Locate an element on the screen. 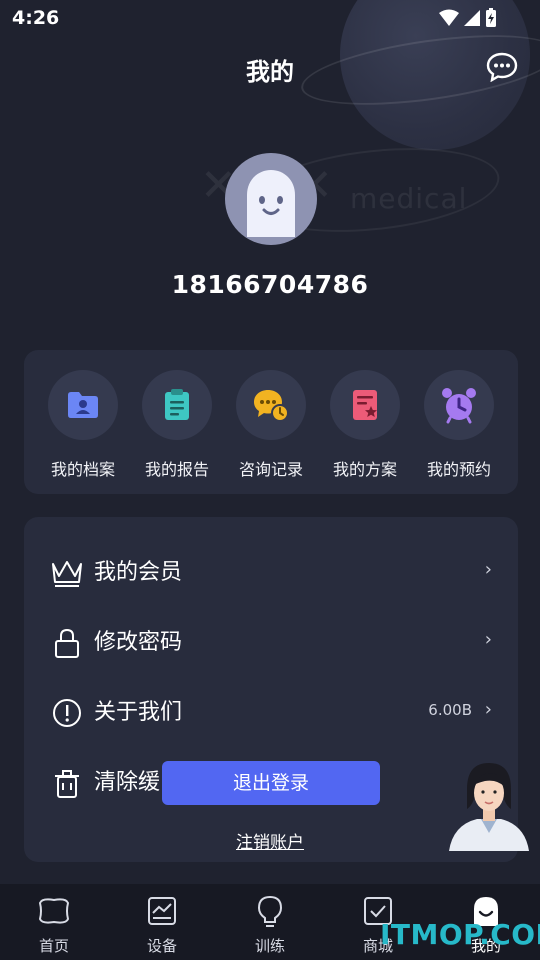 Image resolution: width=540 pixels, height=960 pixels. device-chart-icon is located at coordinates (162, 911).